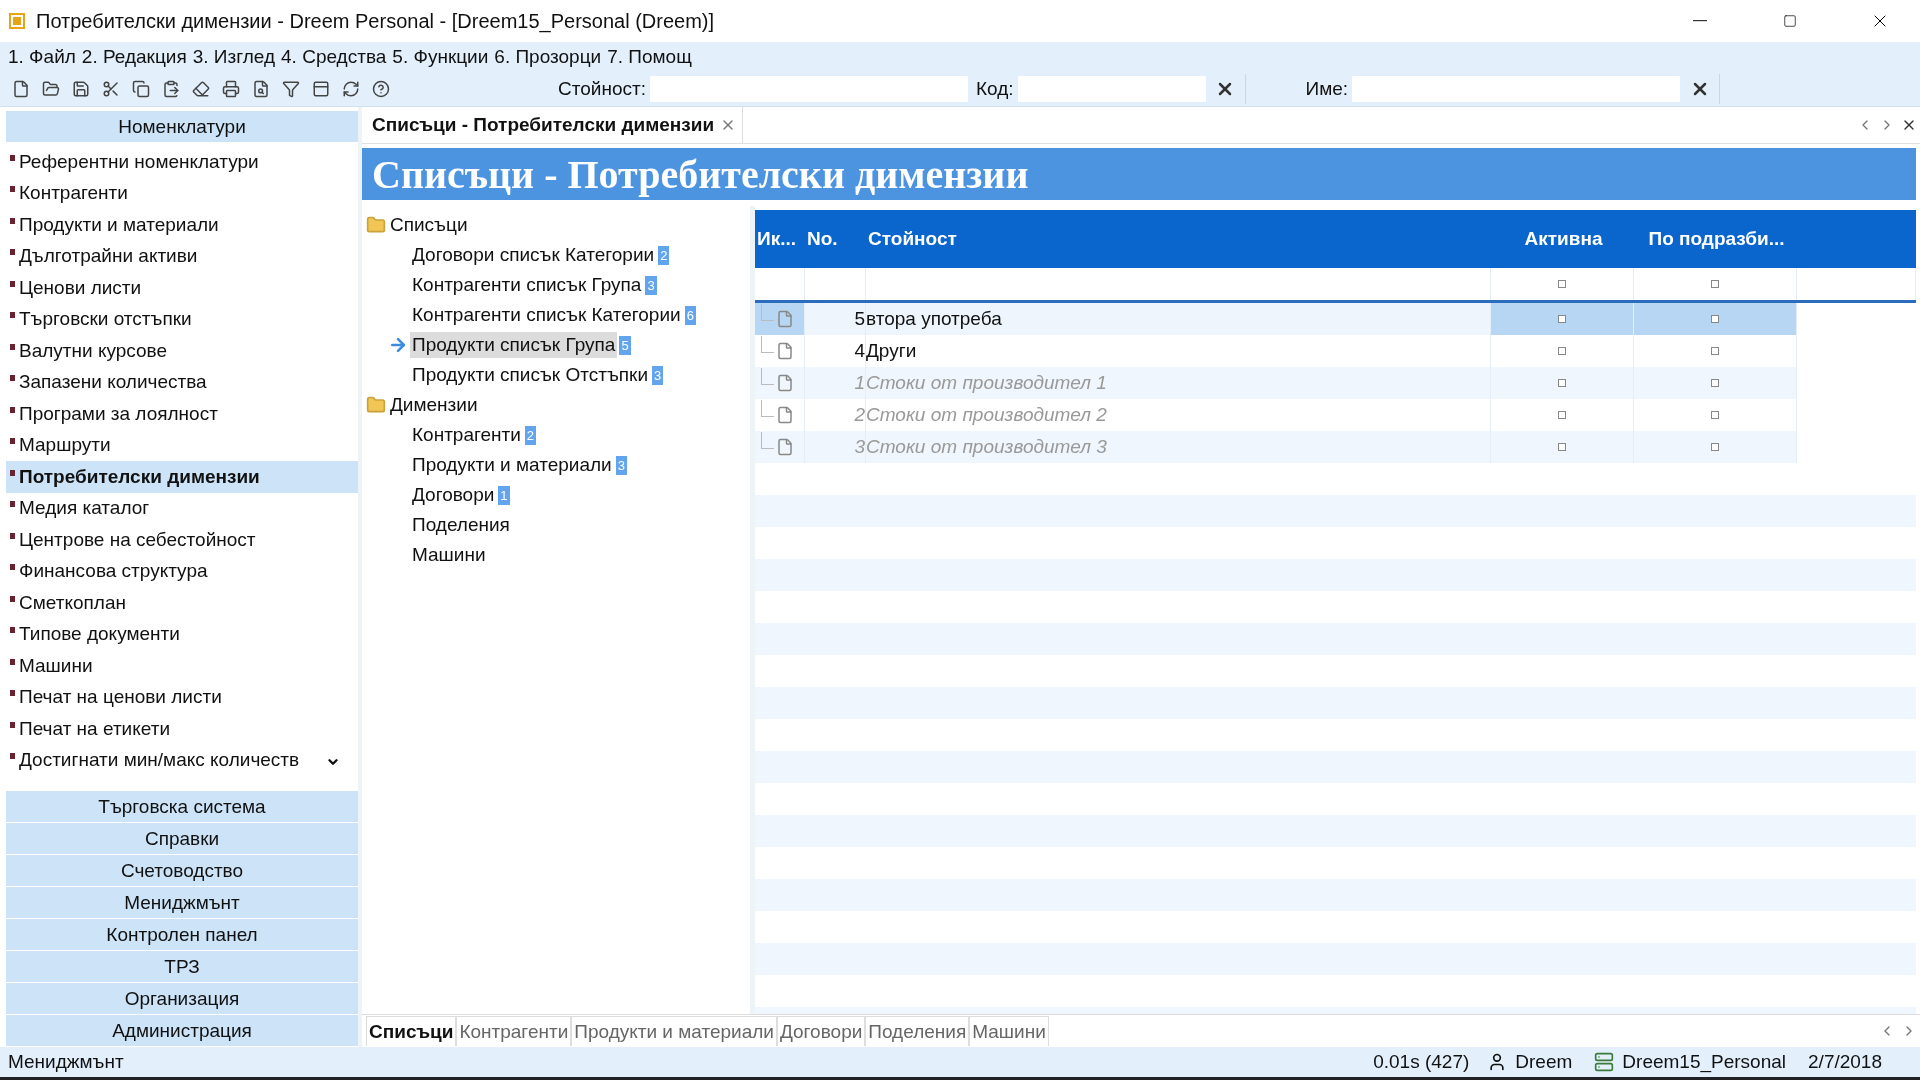  I want to click on nav-item: Машини, so click(182, 666).